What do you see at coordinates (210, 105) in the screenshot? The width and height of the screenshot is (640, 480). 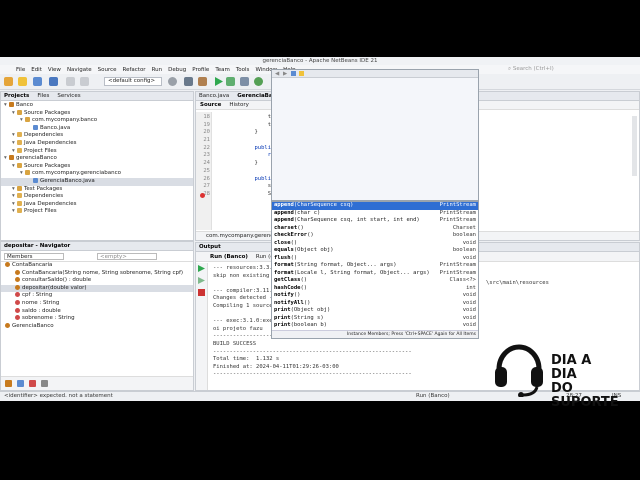 I see `editor-subtab-source: Source` at bounding box center [210, 105].